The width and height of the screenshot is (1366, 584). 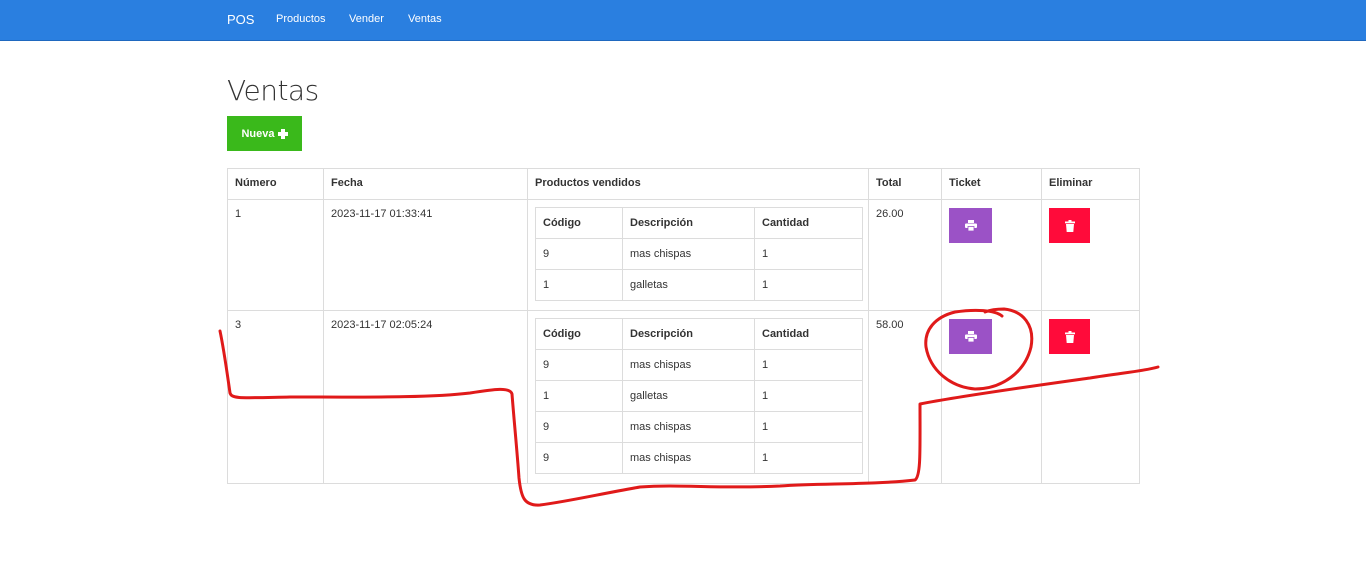 I want to click on sale-number: 3, so click(x=275, y=397).